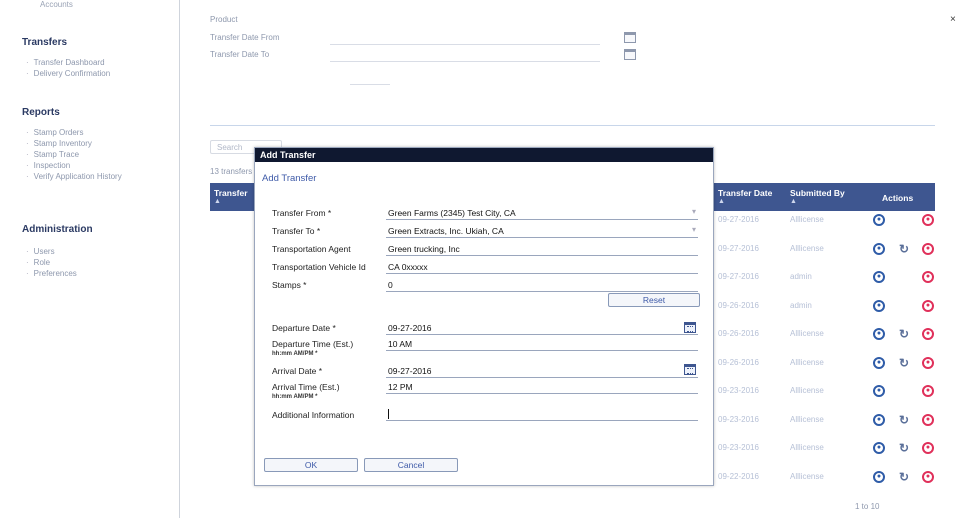 Image resolution: width=960 pixels, height=518 pixels. What do you see at coordinates (542, 249) in the screenshot?
I see `transportation-agent-input: Green trucking, Inc` at bounding box center [542, 249].